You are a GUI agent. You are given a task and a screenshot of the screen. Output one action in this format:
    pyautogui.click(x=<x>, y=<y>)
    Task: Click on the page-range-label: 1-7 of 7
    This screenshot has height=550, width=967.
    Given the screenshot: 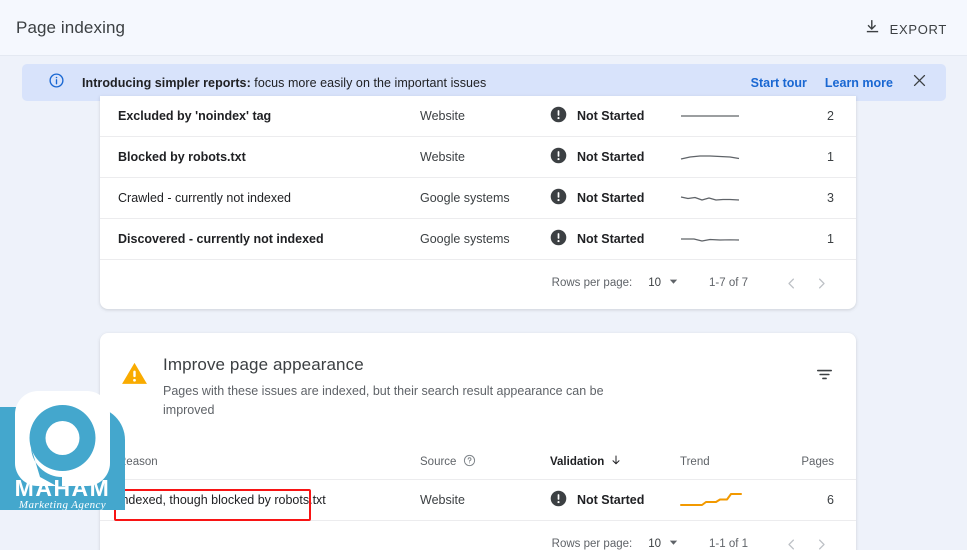 What is the action you would take?
    pyautogui.click(x=728, y=283)
    